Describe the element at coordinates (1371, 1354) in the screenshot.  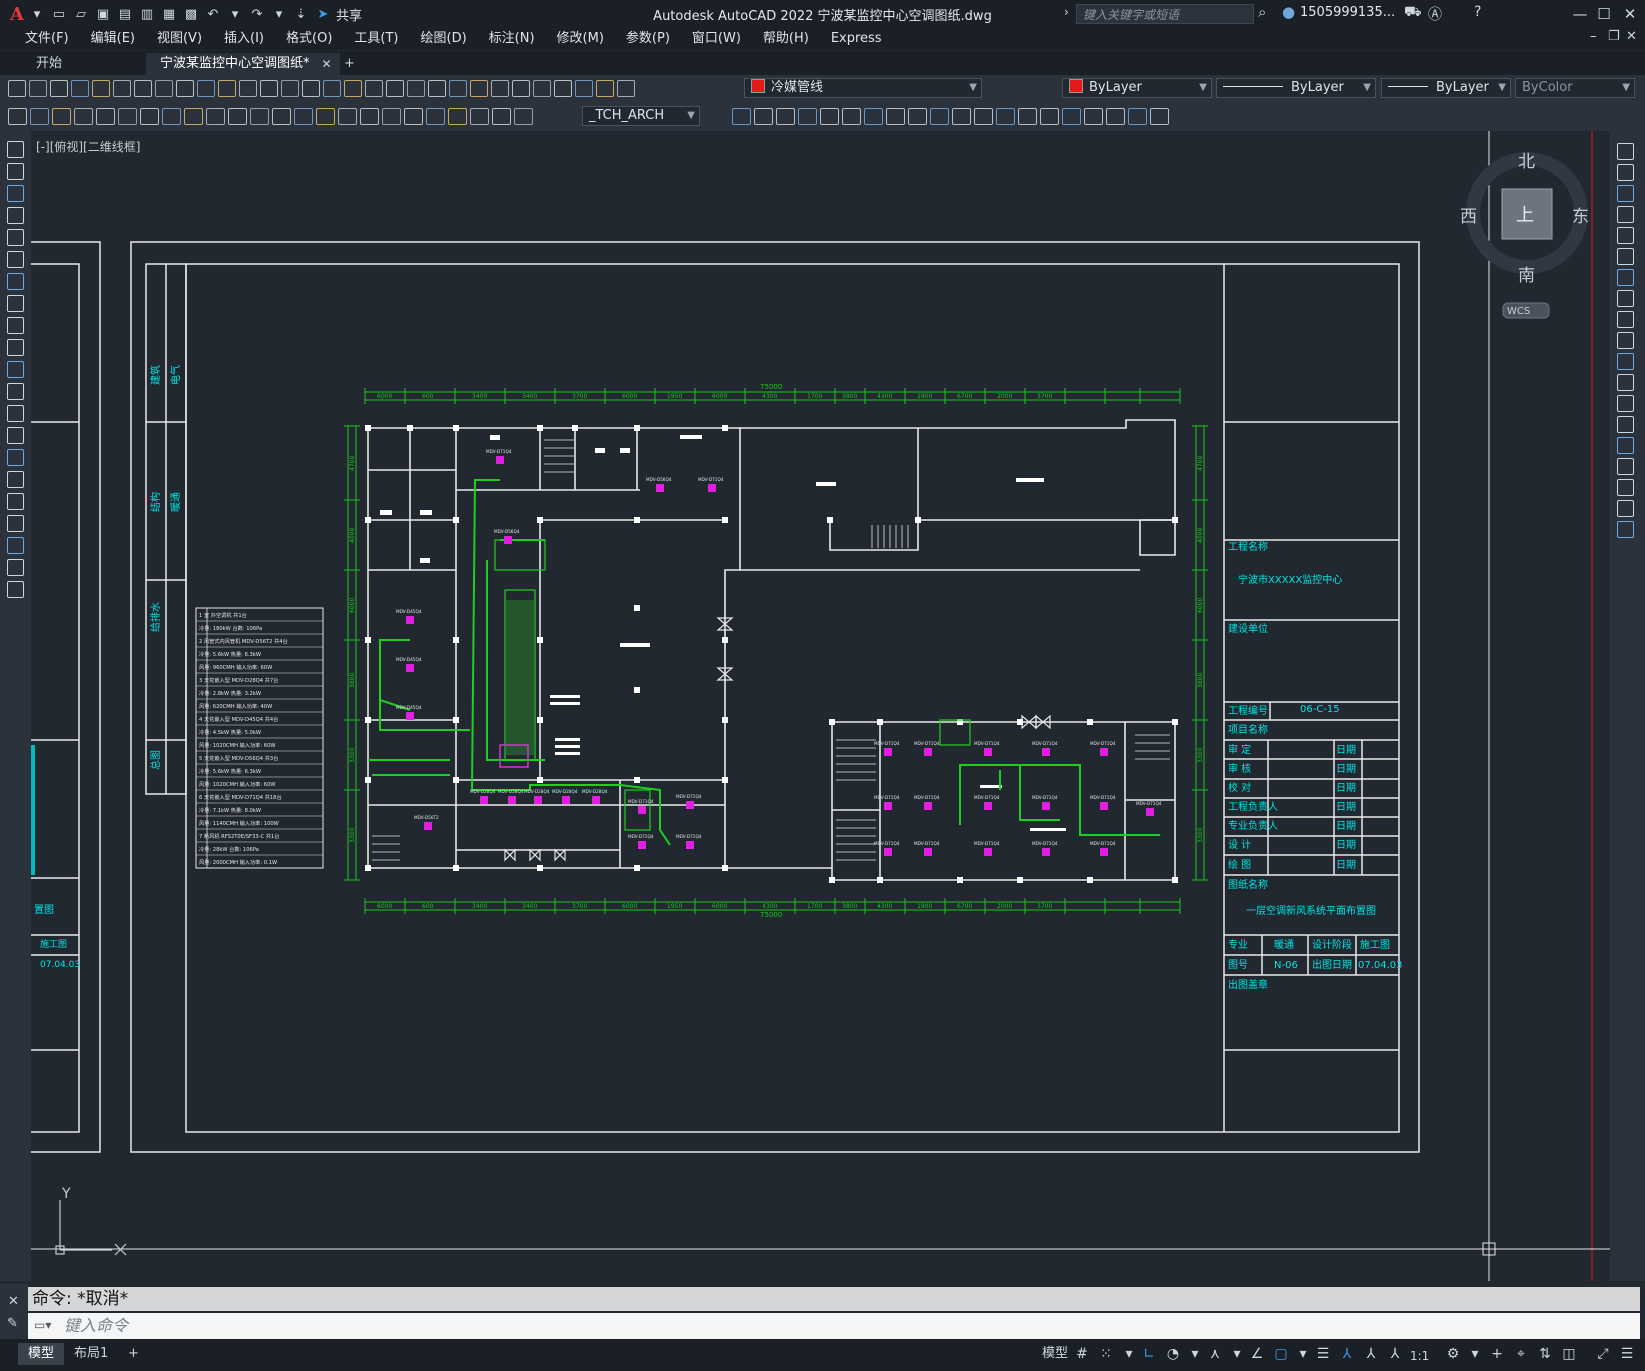
I see `auto-scale-icon: ⅄` at that location.